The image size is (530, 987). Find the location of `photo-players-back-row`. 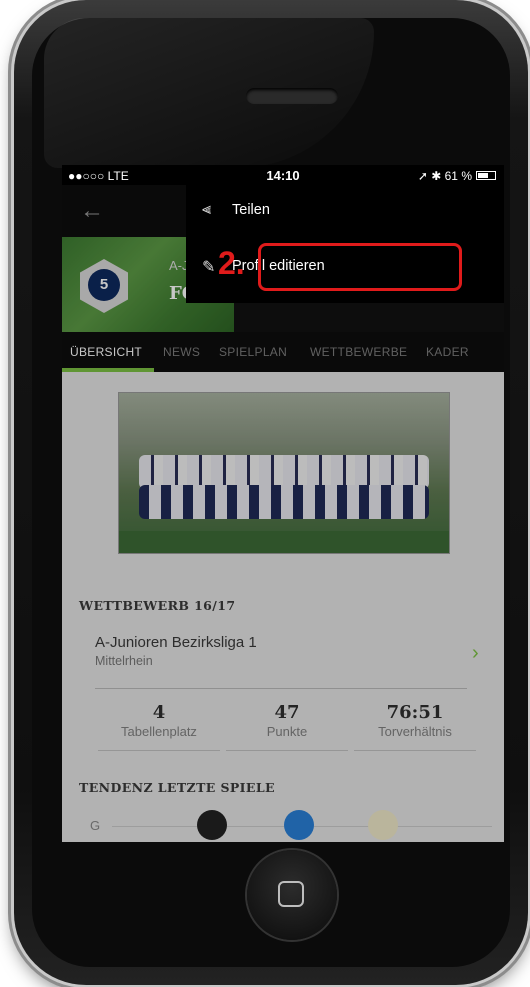

photo-players-back-row is located at coordinates (284, 472).